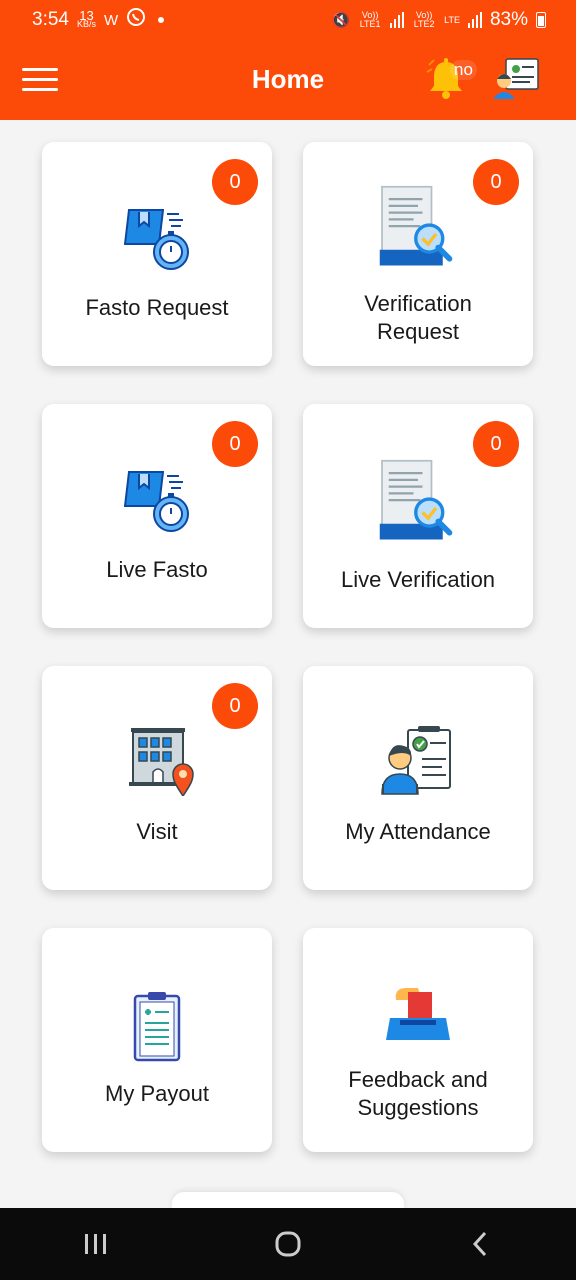  I want to click on card-visit: 0 Visit, so click(157, 778).